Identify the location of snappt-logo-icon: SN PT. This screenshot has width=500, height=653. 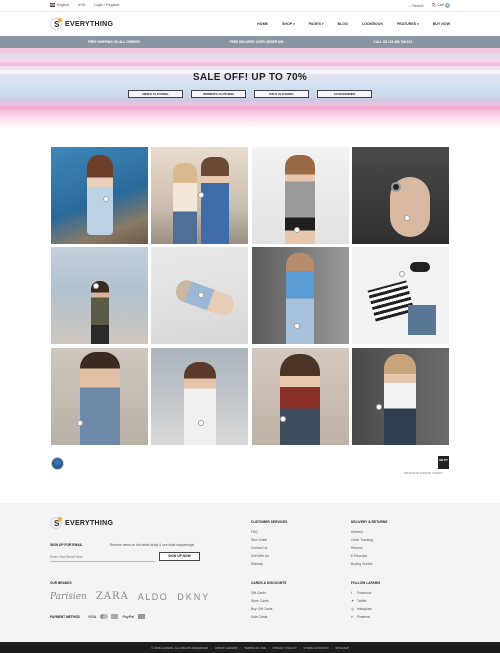
(443, 462).